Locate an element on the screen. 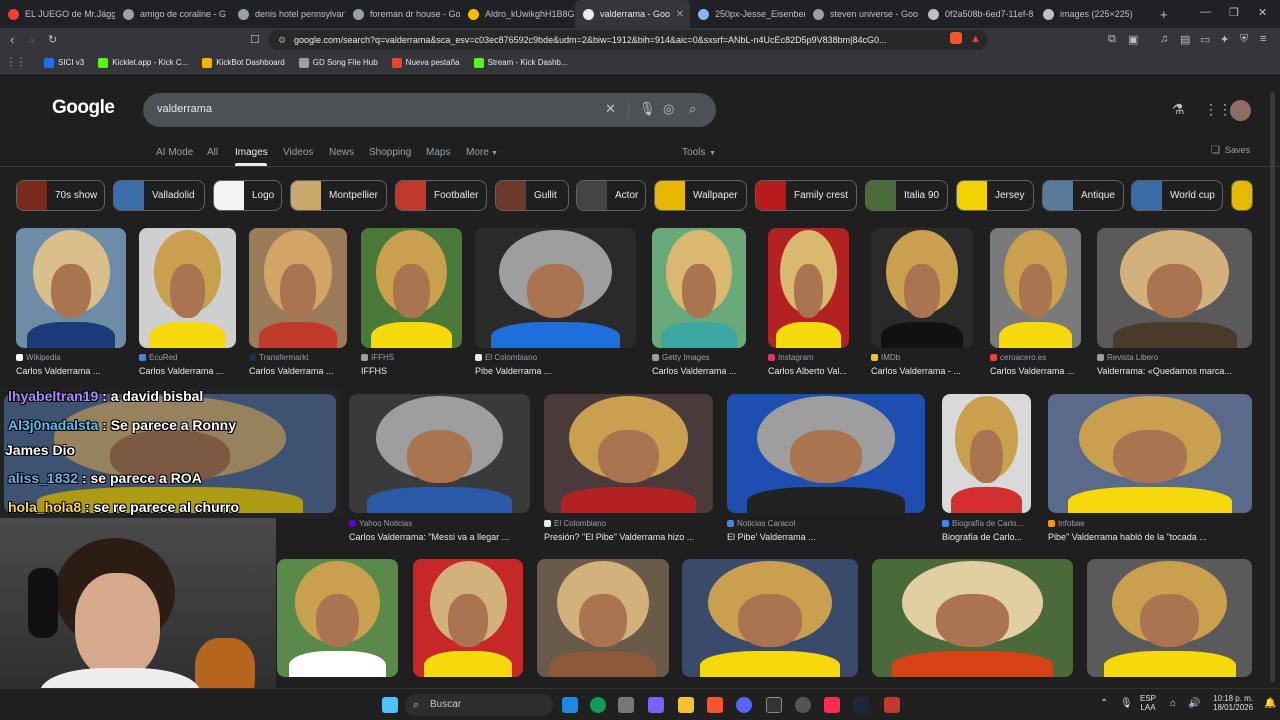  related-chip: Actor is located at coordinates (611, 195).